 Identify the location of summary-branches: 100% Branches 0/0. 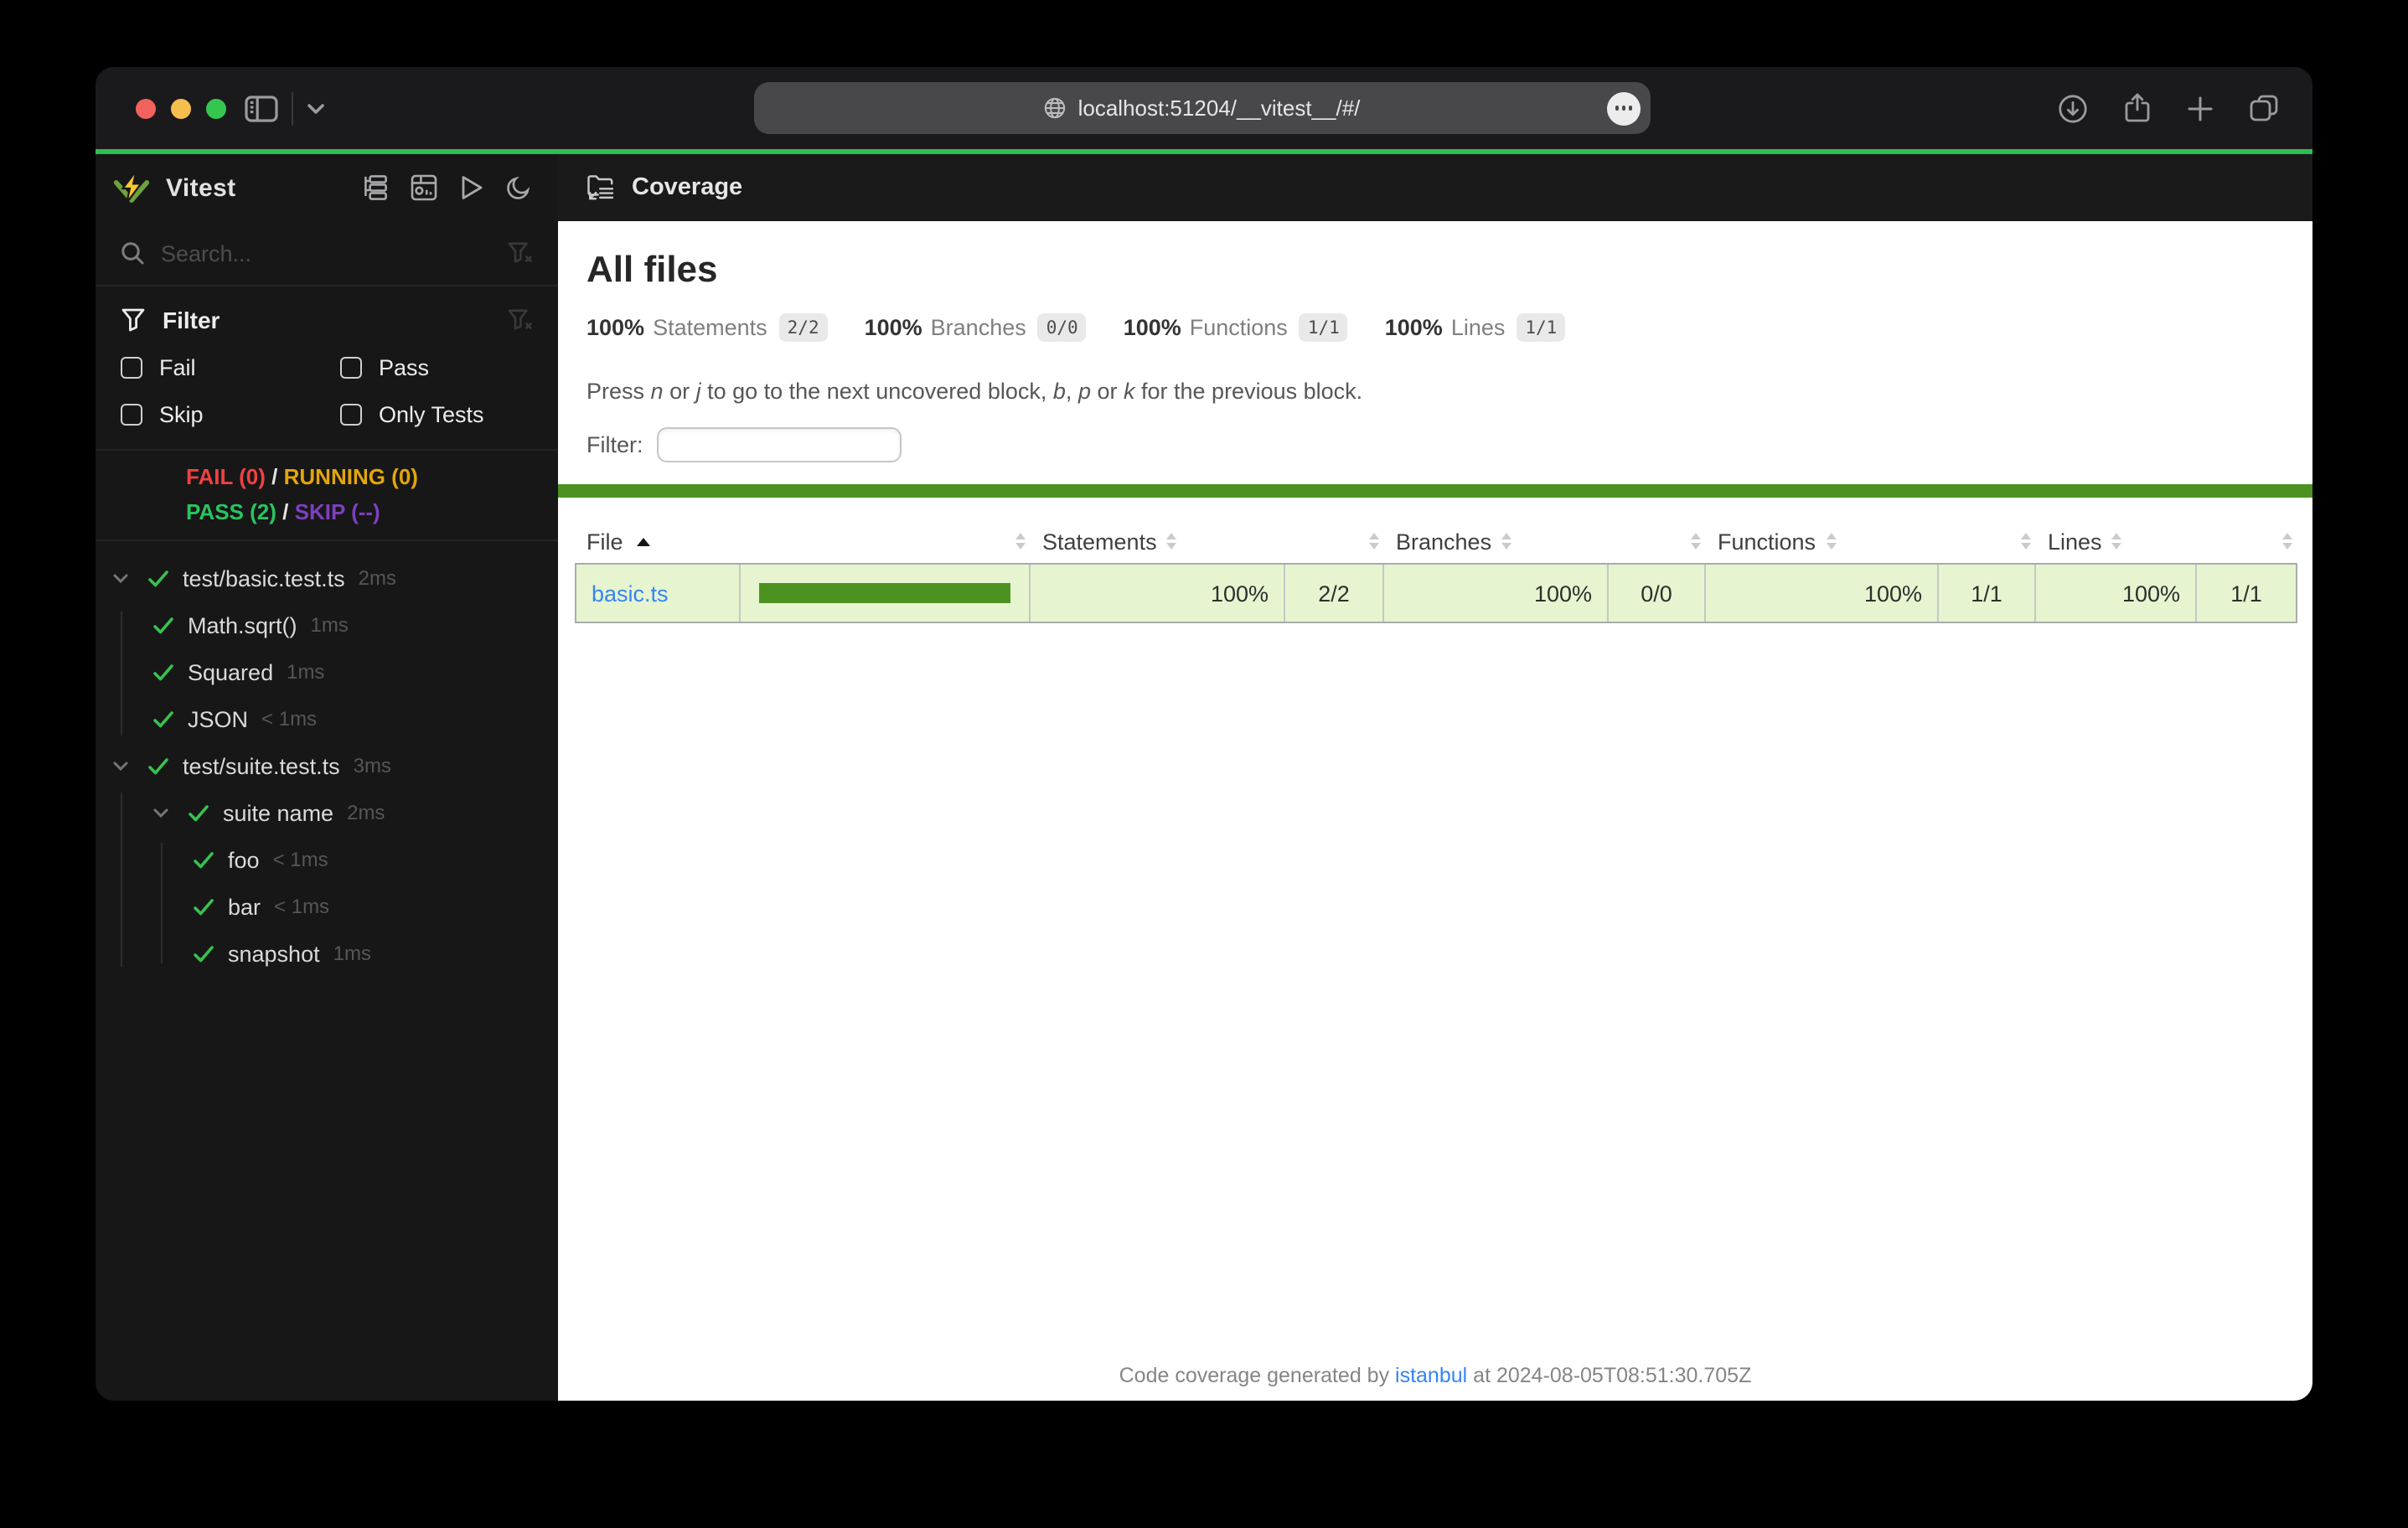
(976, 327).